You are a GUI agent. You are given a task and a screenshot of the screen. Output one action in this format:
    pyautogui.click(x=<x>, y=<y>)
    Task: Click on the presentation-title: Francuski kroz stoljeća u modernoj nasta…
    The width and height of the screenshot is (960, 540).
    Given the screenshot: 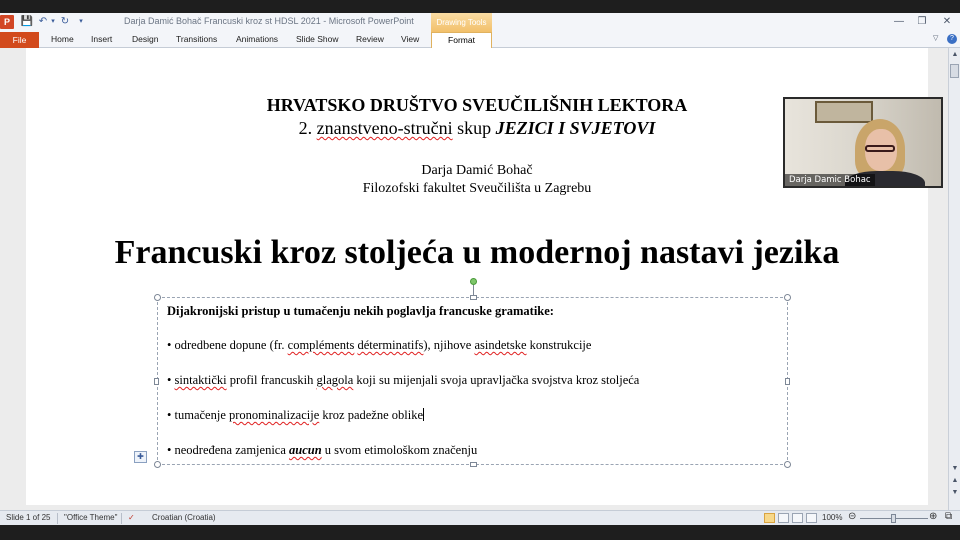 What is the action you would take?
    pyautogui.click(x=477, y=253)
    